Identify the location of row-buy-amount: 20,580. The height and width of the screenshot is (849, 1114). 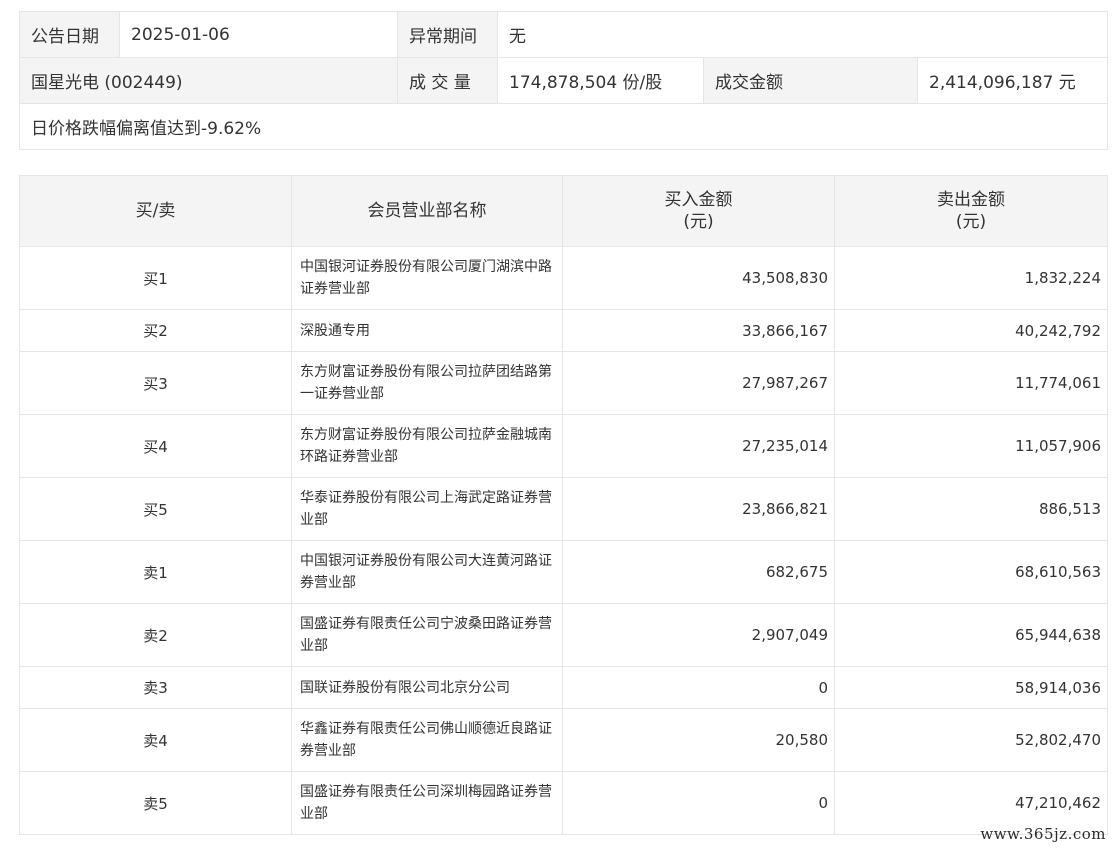
(698, 740).